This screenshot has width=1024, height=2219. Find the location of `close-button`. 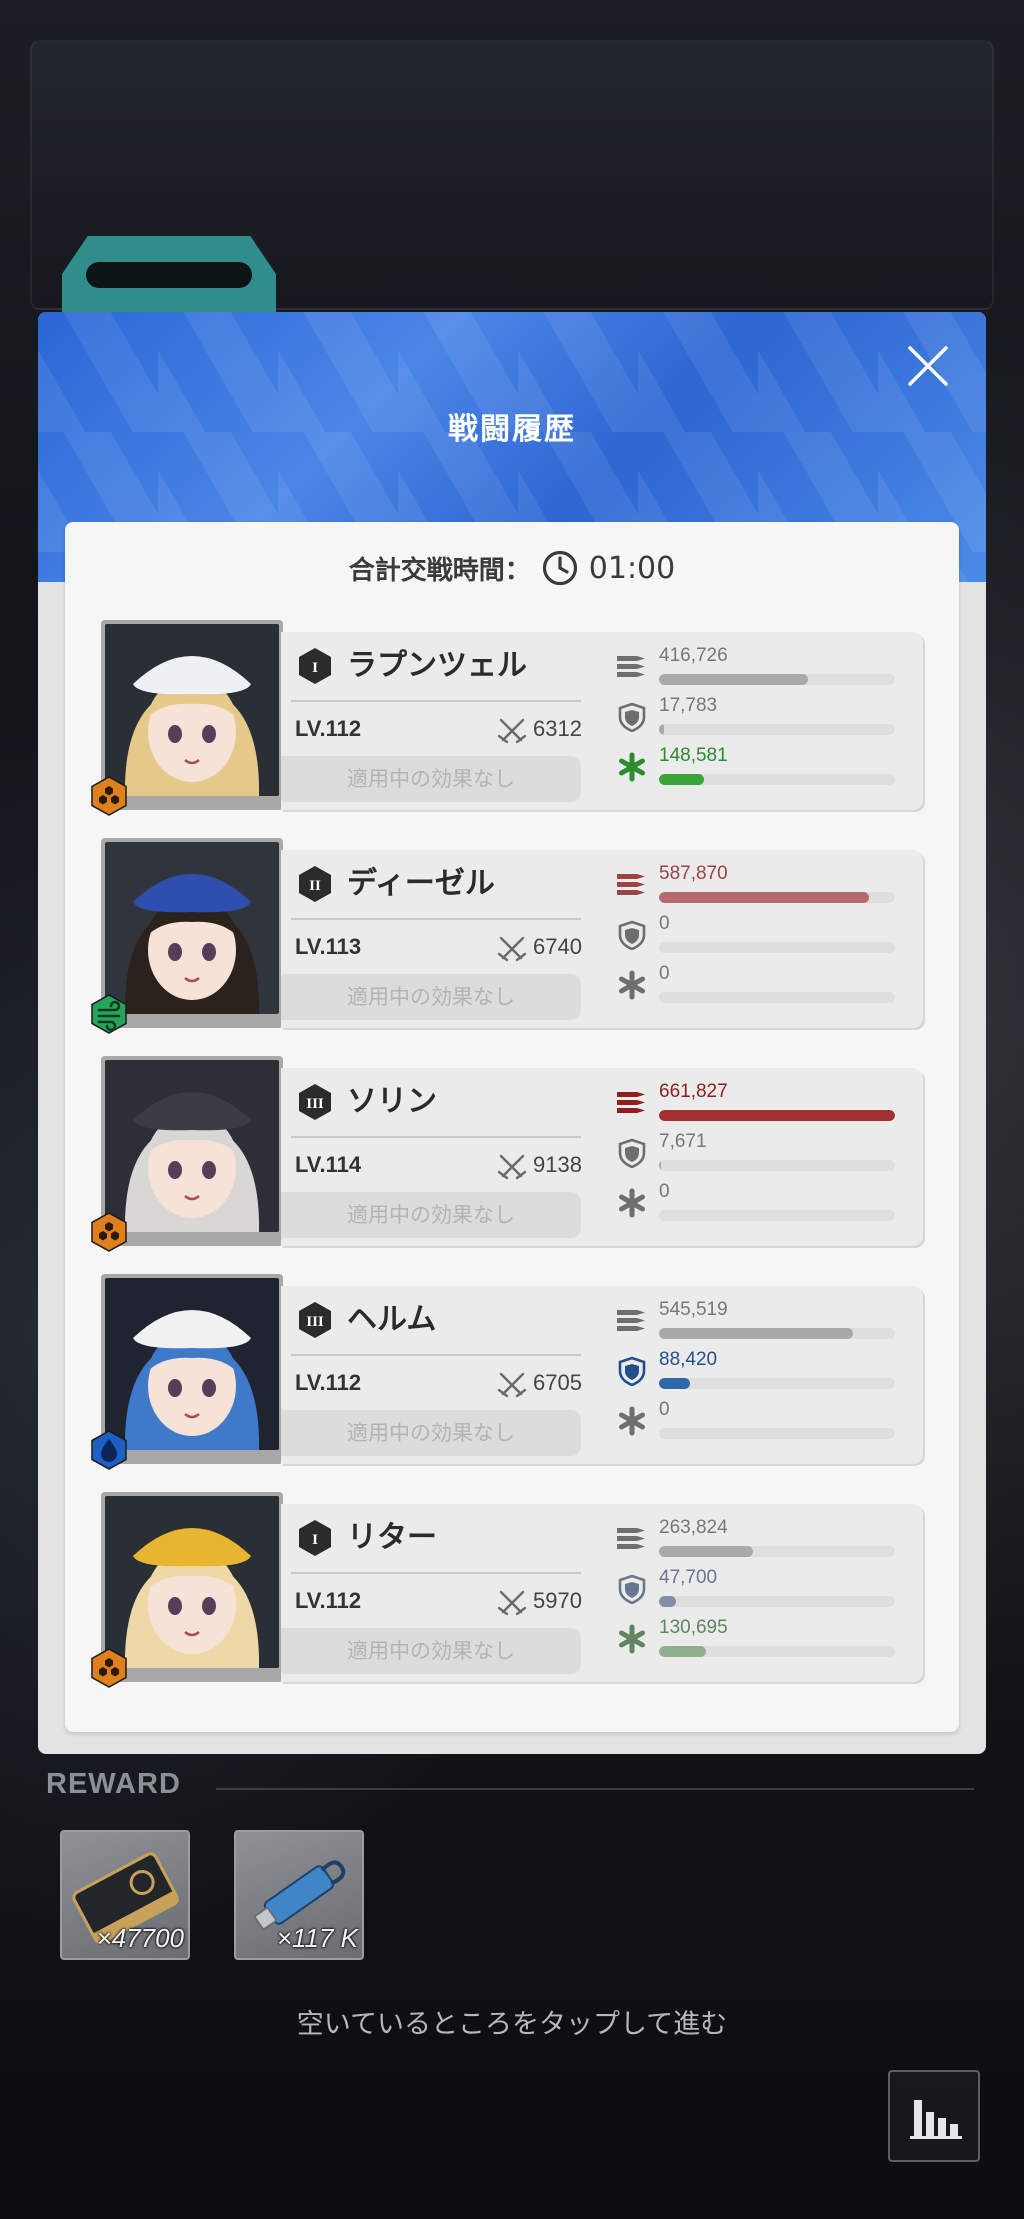

close-button is located at coordinates (928, 366).